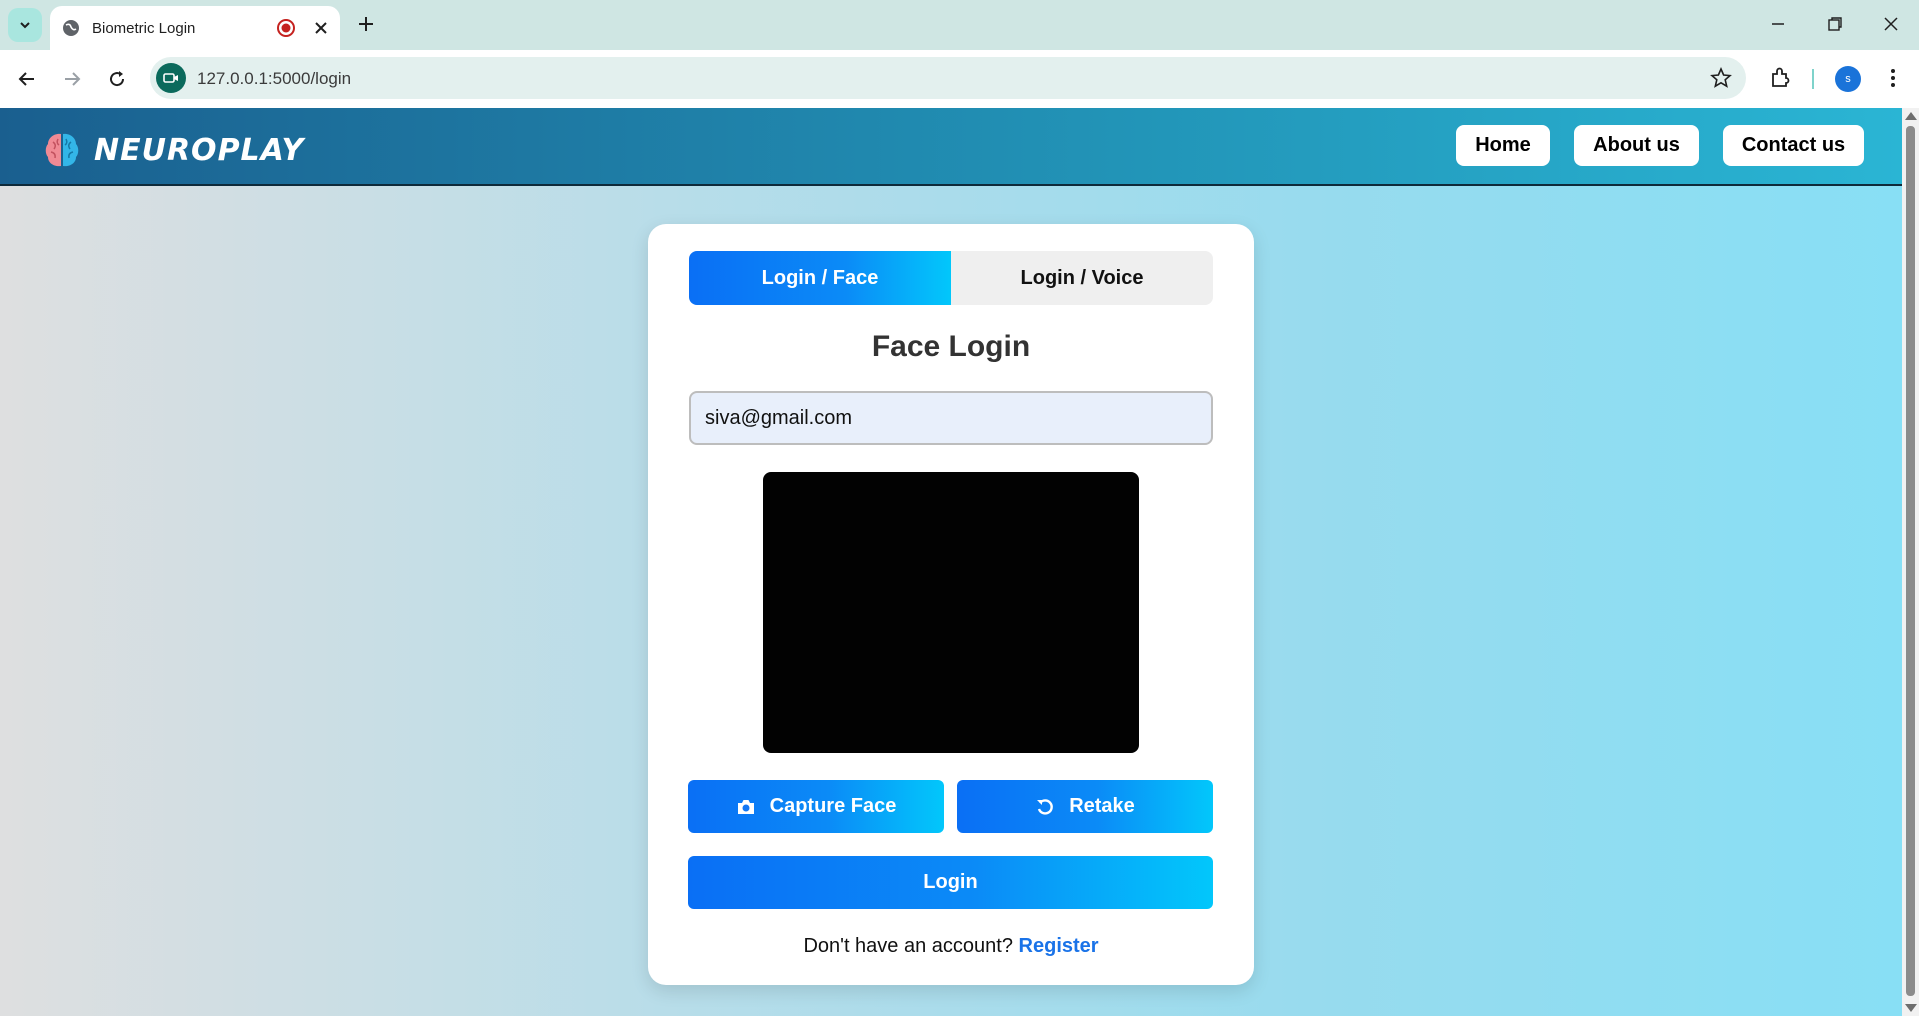  Describe the element at coordinates (62, 150) in the screenshot. I see `brain-icon` at that location.